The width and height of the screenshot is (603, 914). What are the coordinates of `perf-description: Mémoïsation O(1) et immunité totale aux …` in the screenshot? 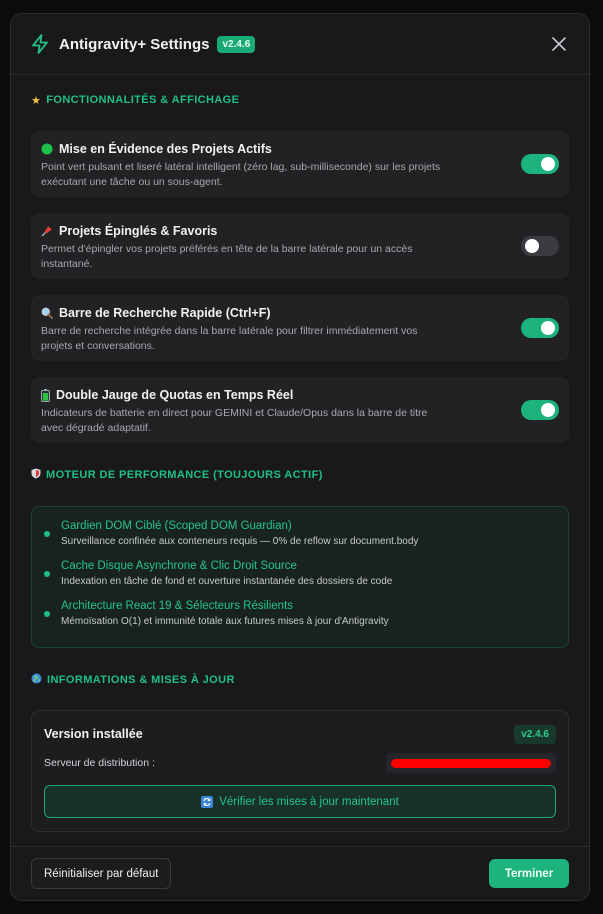 It's located at (225, 621).